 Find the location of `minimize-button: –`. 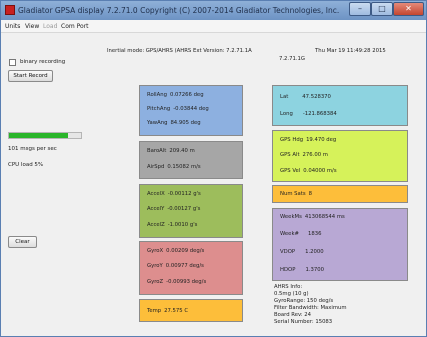

minimize-button: – is located at coordinates (360, 9).